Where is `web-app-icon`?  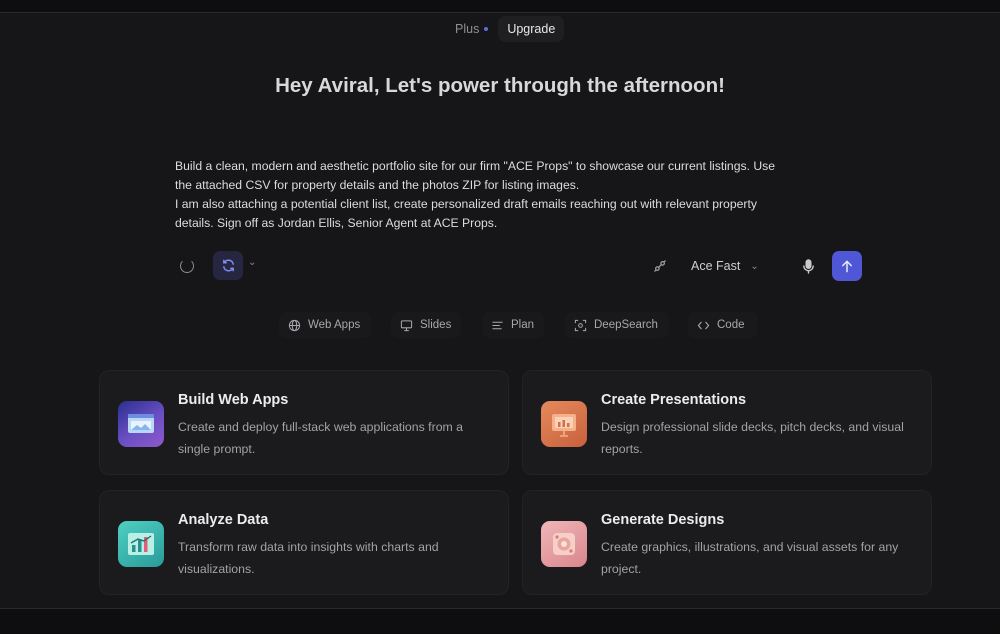
web-app-icon is located at coordinates (141, 424).